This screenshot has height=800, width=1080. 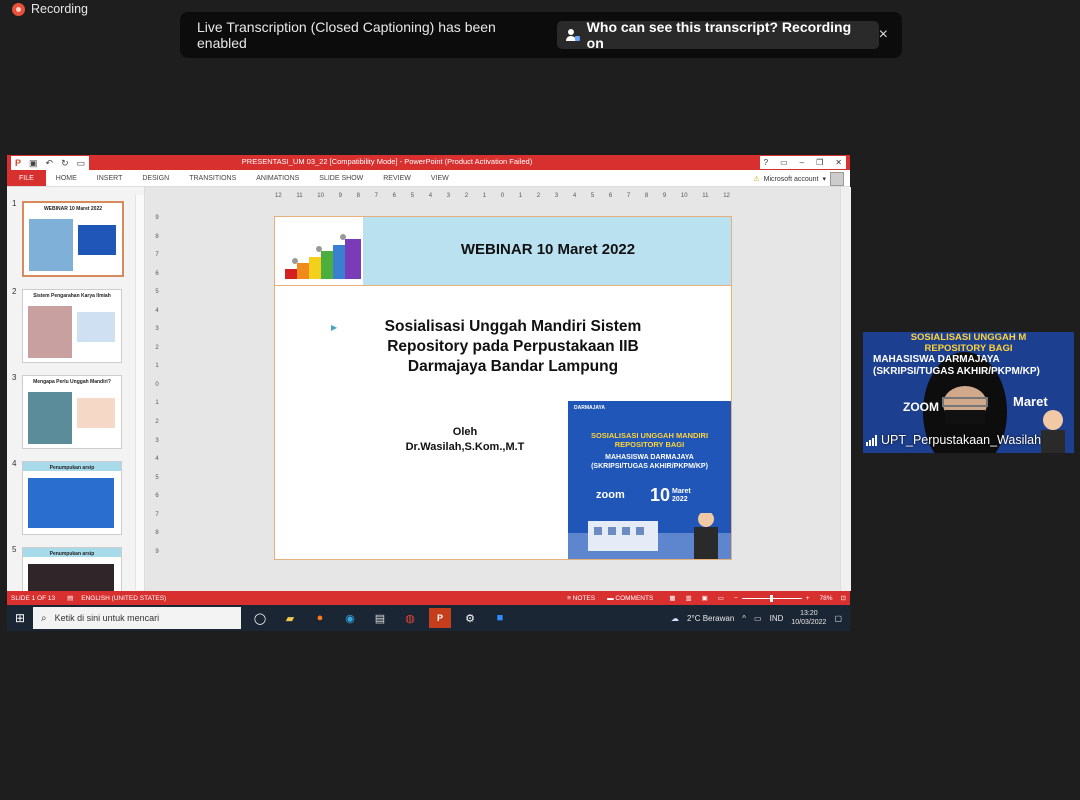 What do you see at coordinates (157, 551) in the screenshot?
I see `ruler-tick-label: 9` at bounding box center [157, 551].